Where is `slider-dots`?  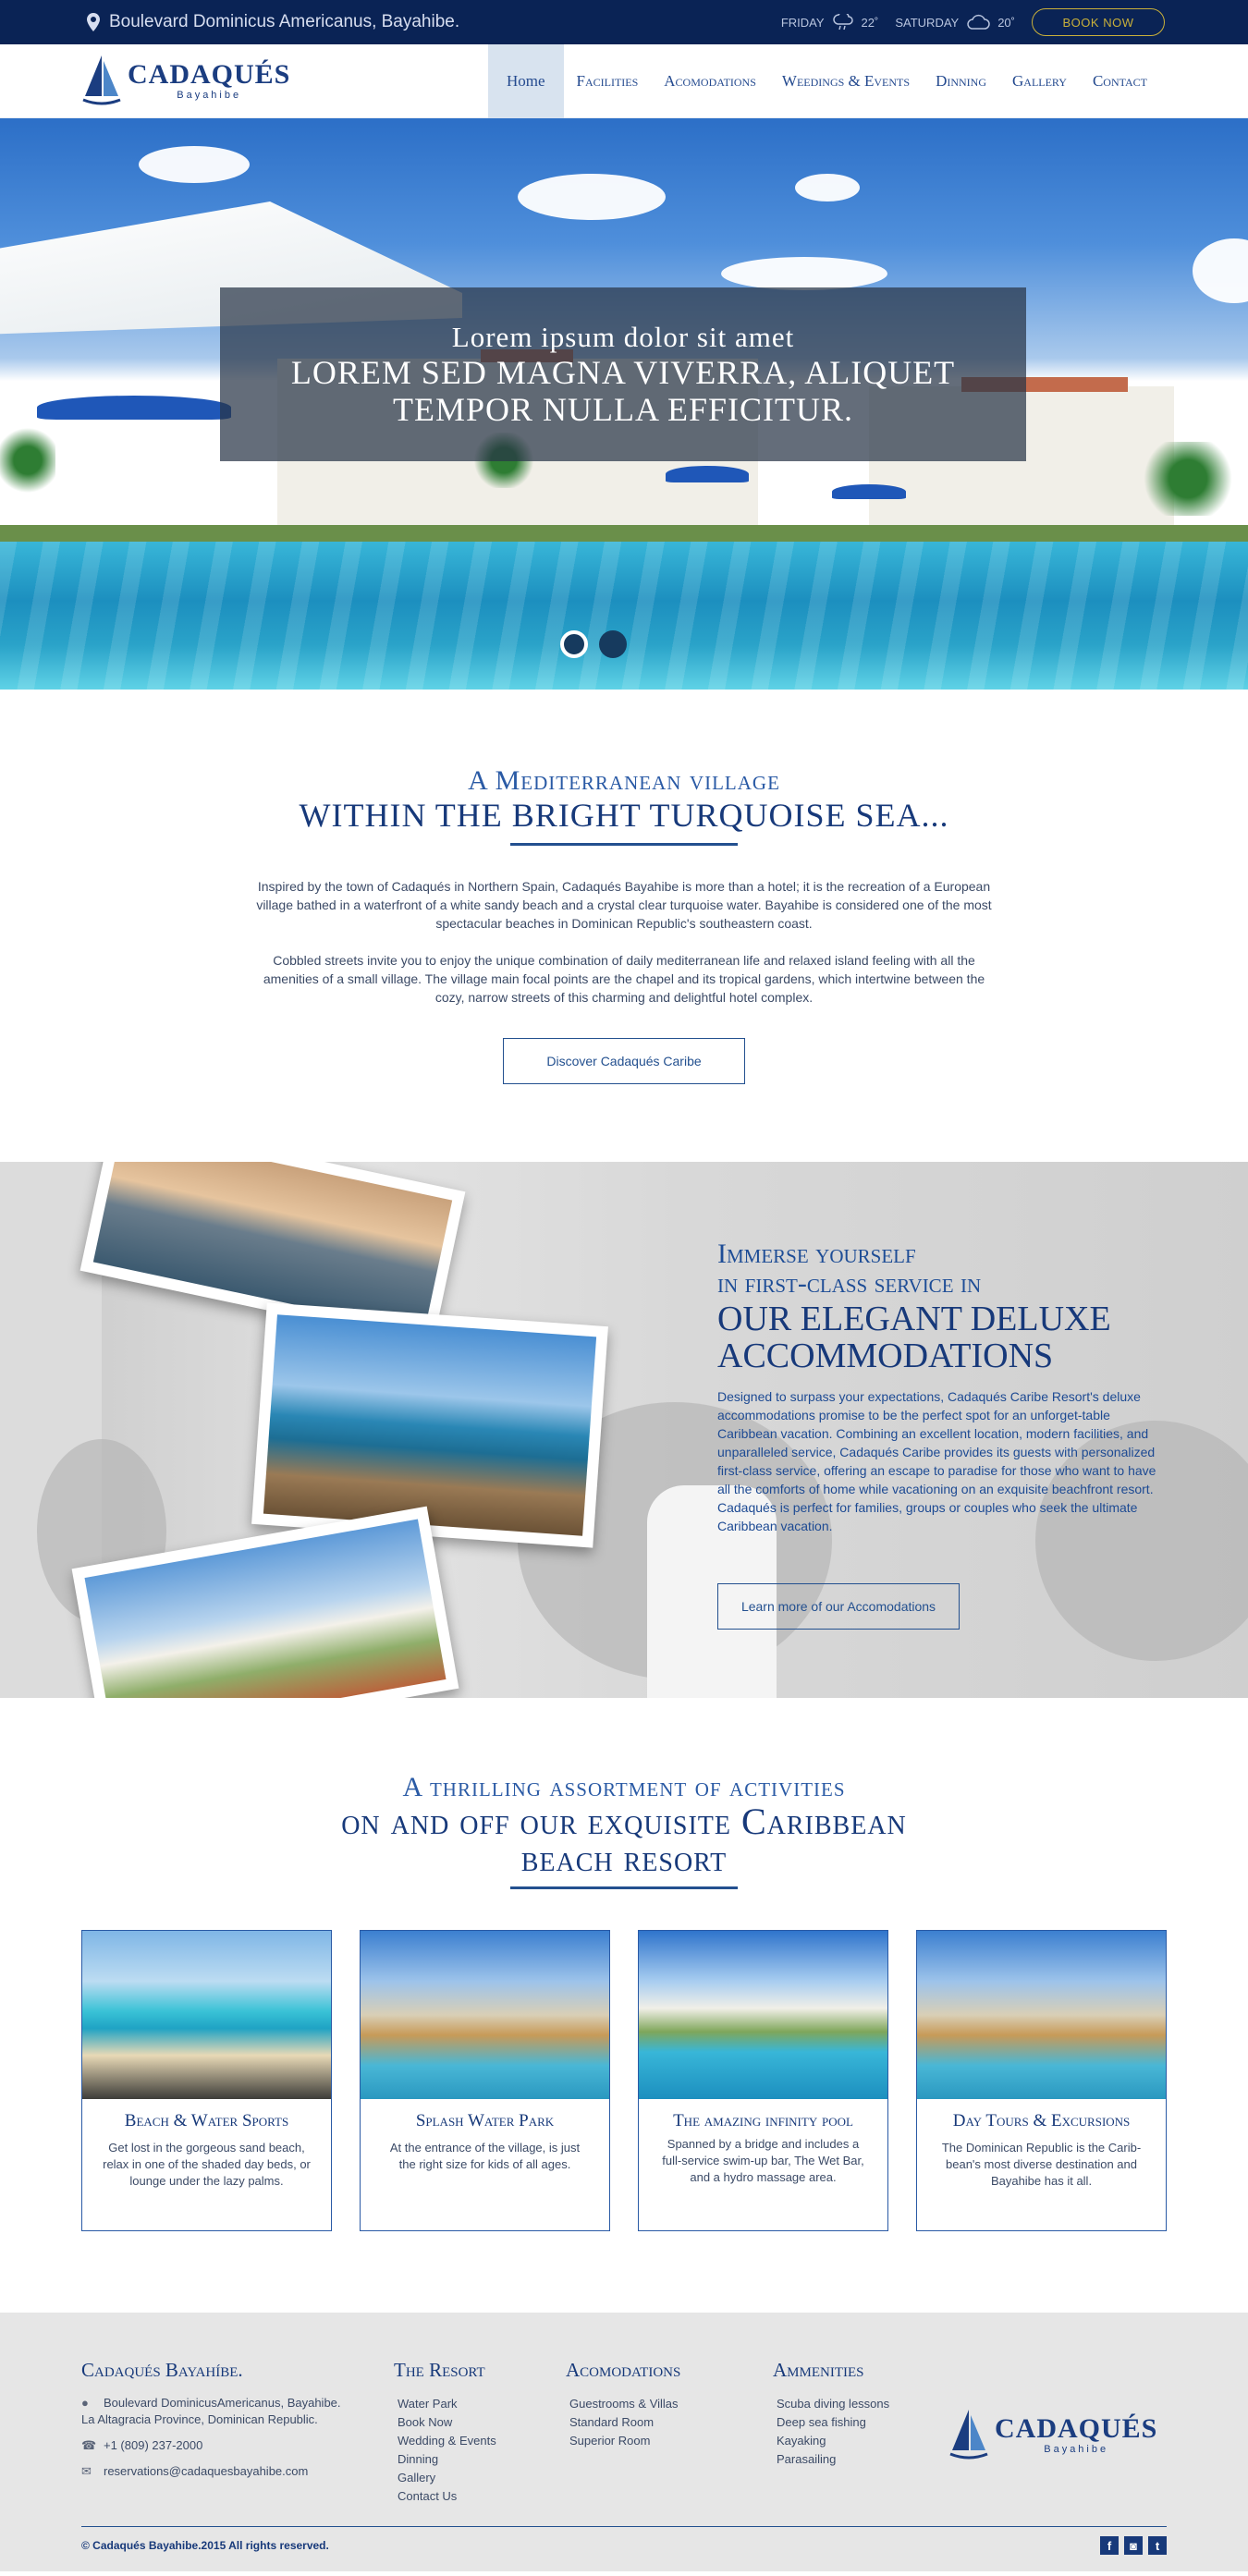 slider-dots is located at coordinates (593, 644).